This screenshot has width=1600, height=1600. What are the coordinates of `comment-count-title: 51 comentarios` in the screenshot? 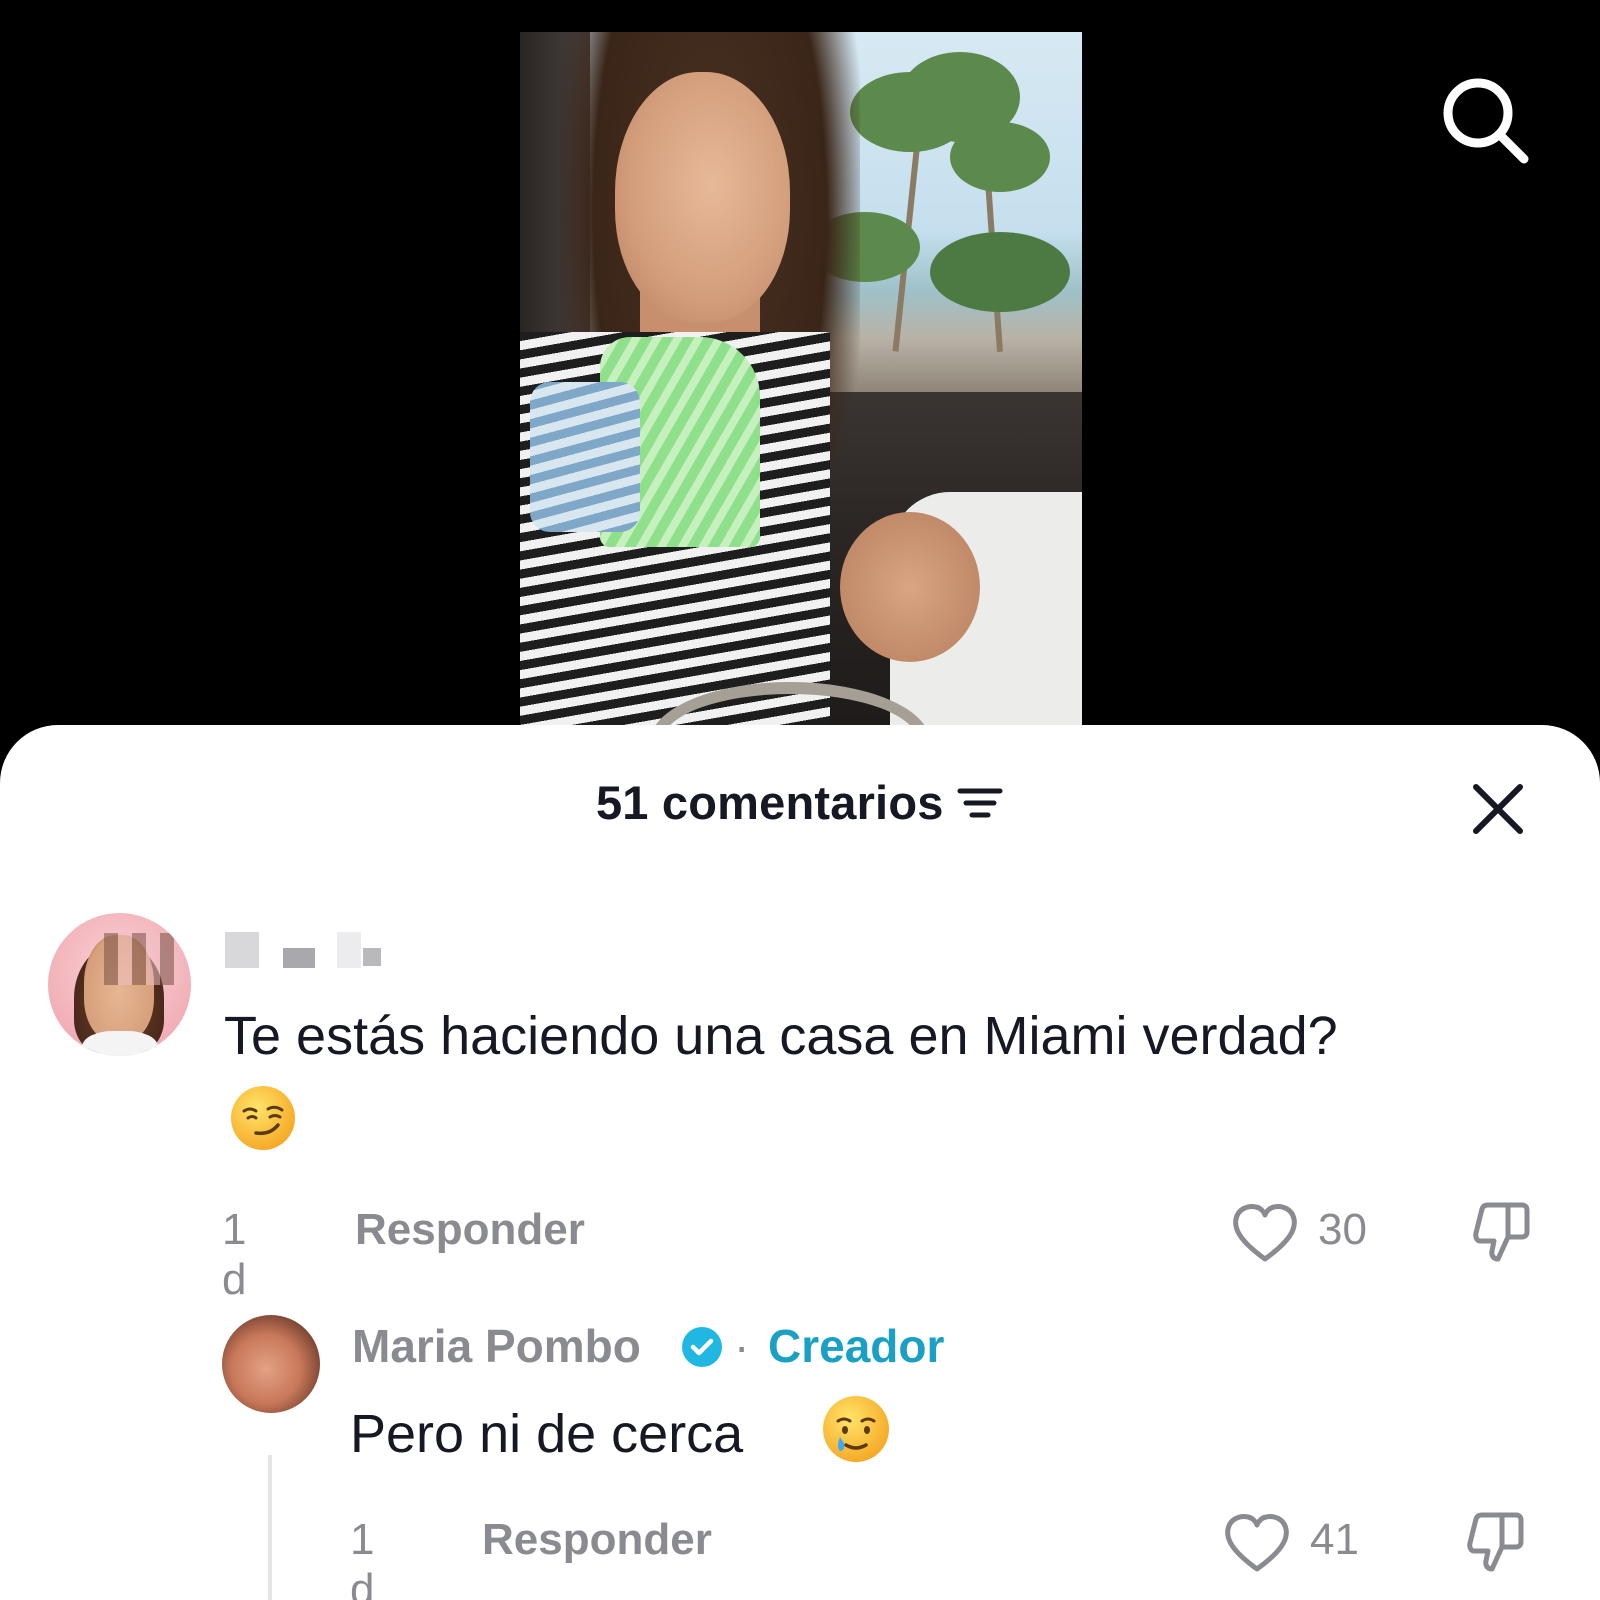 It's located at (769, 802).